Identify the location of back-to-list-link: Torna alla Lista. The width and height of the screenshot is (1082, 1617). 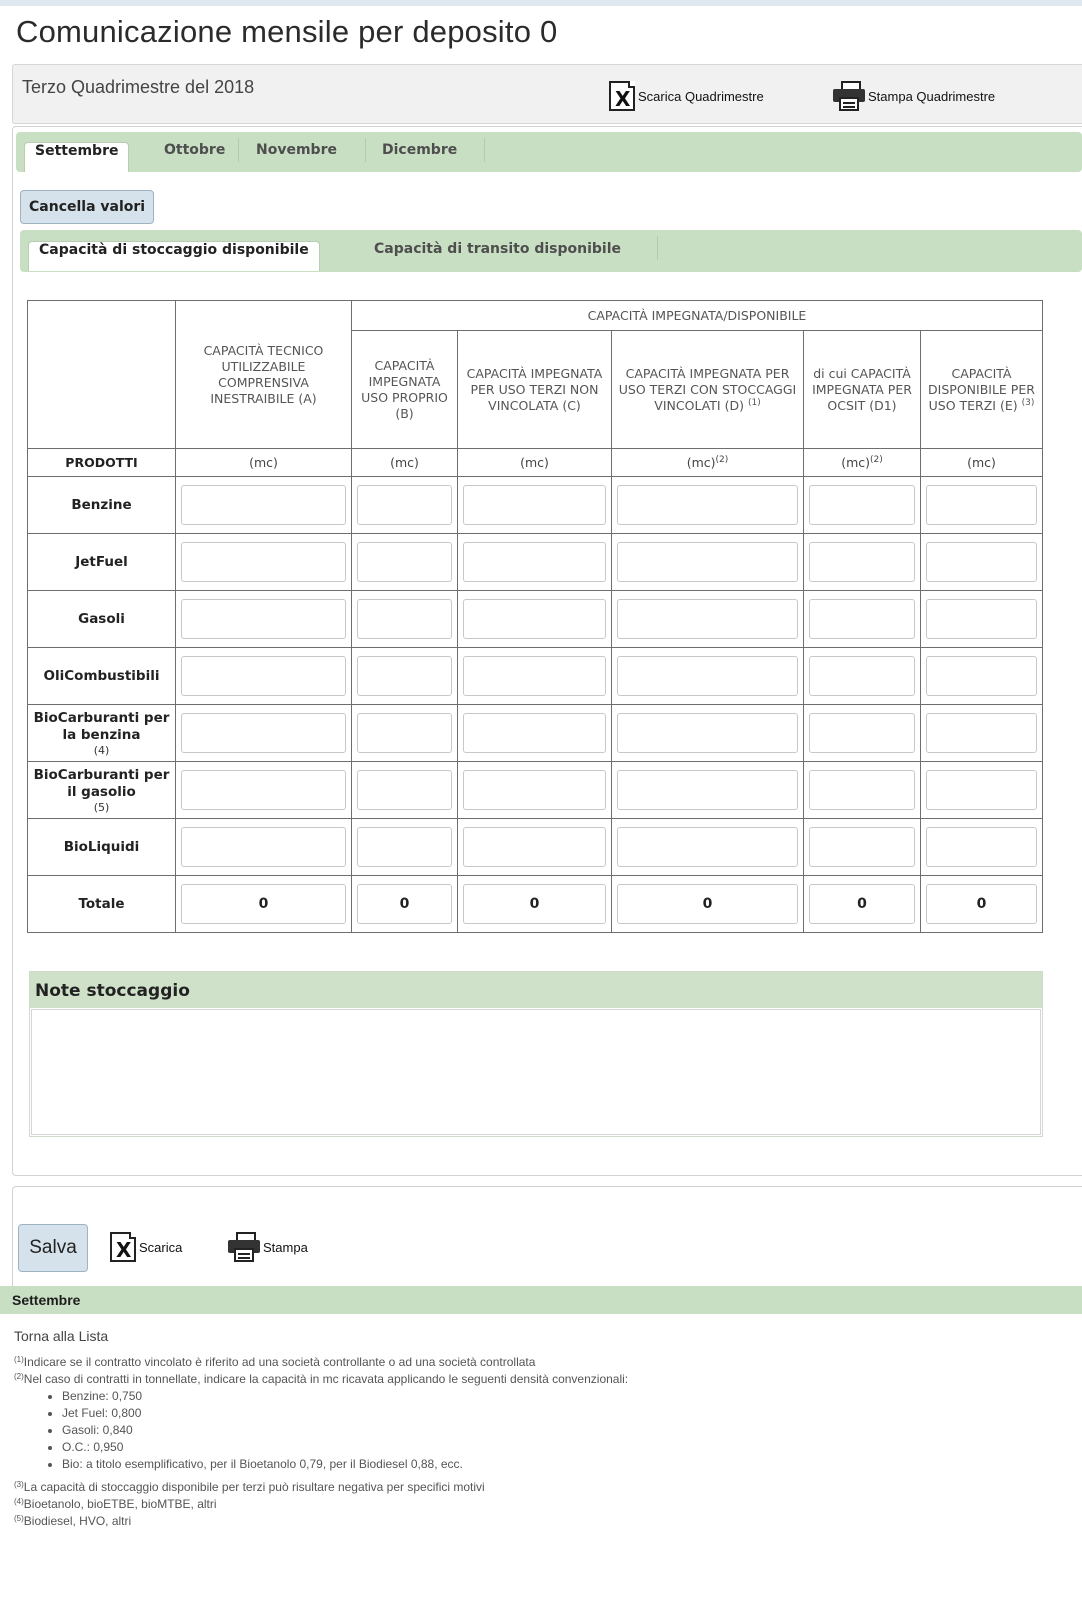
(61, 1336).